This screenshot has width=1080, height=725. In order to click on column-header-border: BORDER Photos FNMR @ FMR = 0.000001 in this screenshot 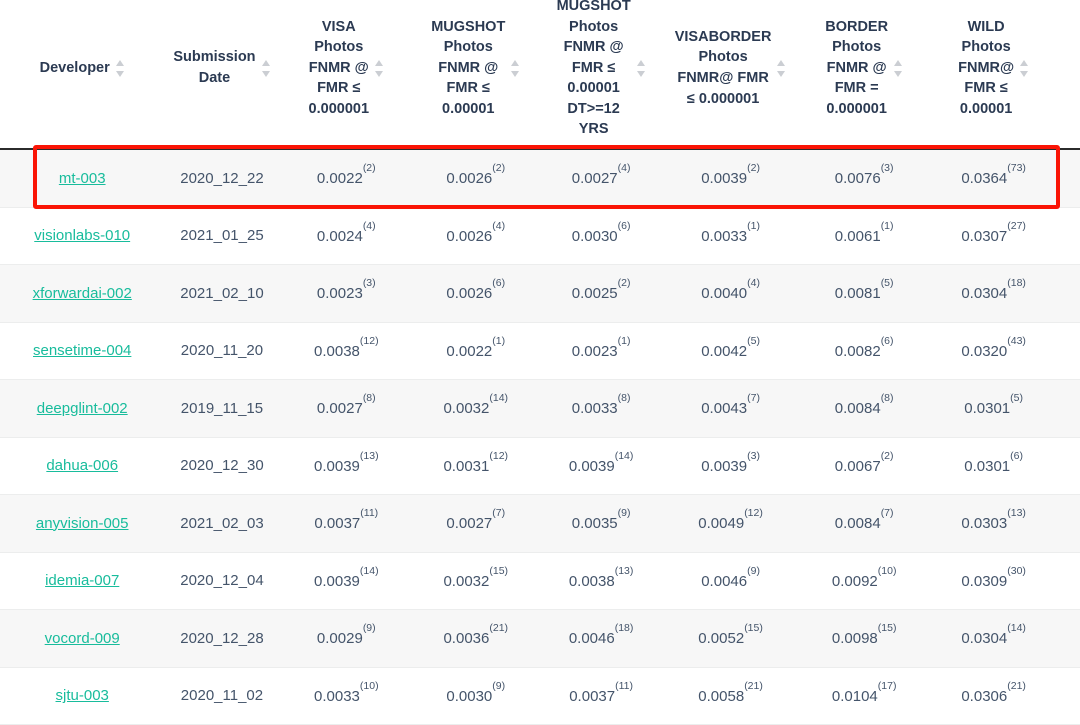, I will do `click(864, 75)`.